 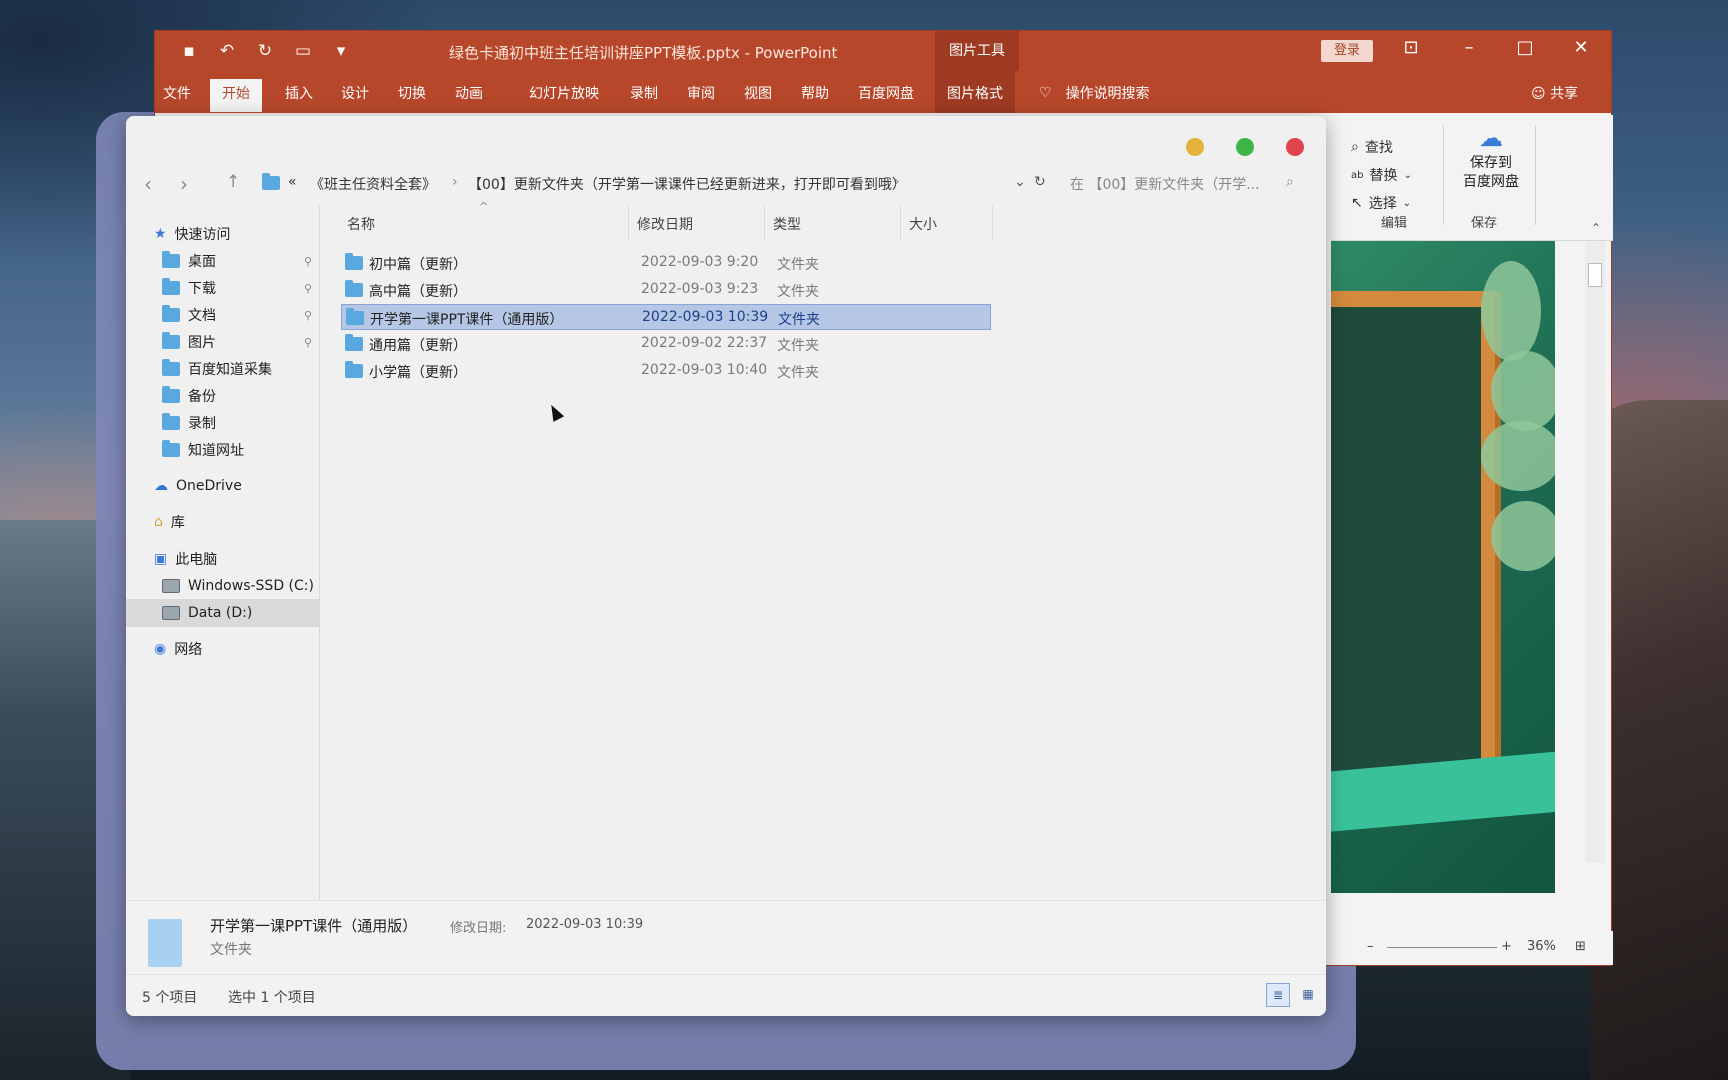 I want to click on tell-me-search: ♡ 操作说明搜索, so click(x=1094, y=93).